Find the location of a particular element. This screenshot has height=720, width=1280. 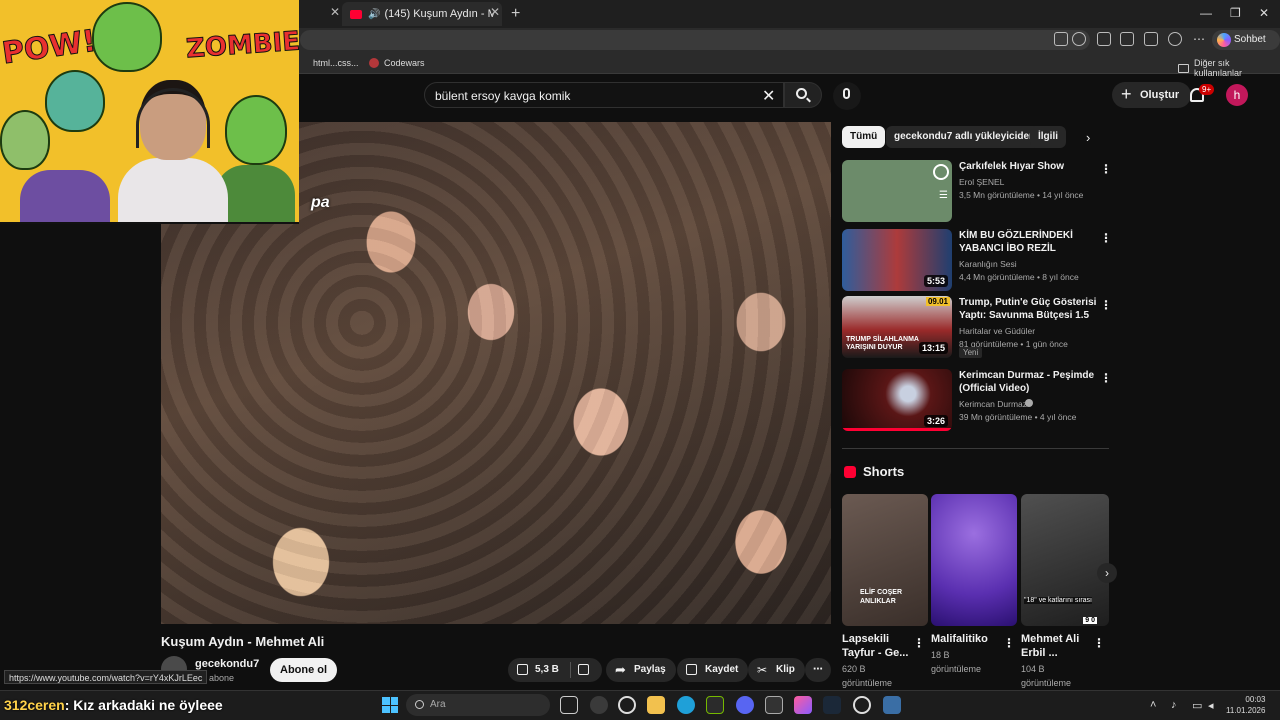

figma-like-app-icon is located at coordinates (803, 705).